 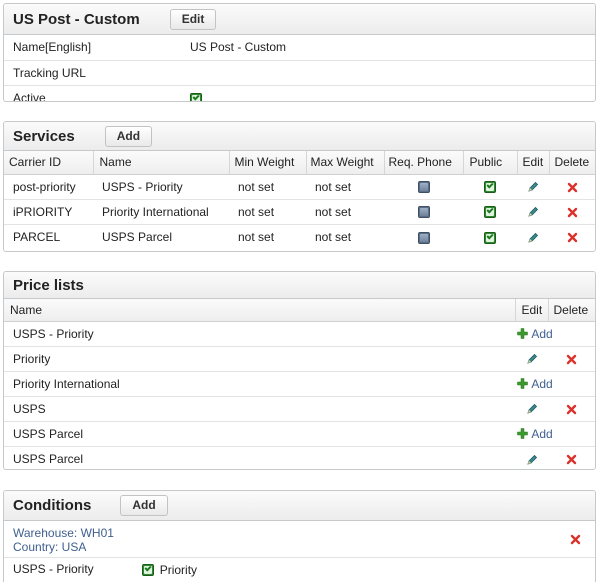 I want to click on table-row: USPS, so click(x=299, y=409).